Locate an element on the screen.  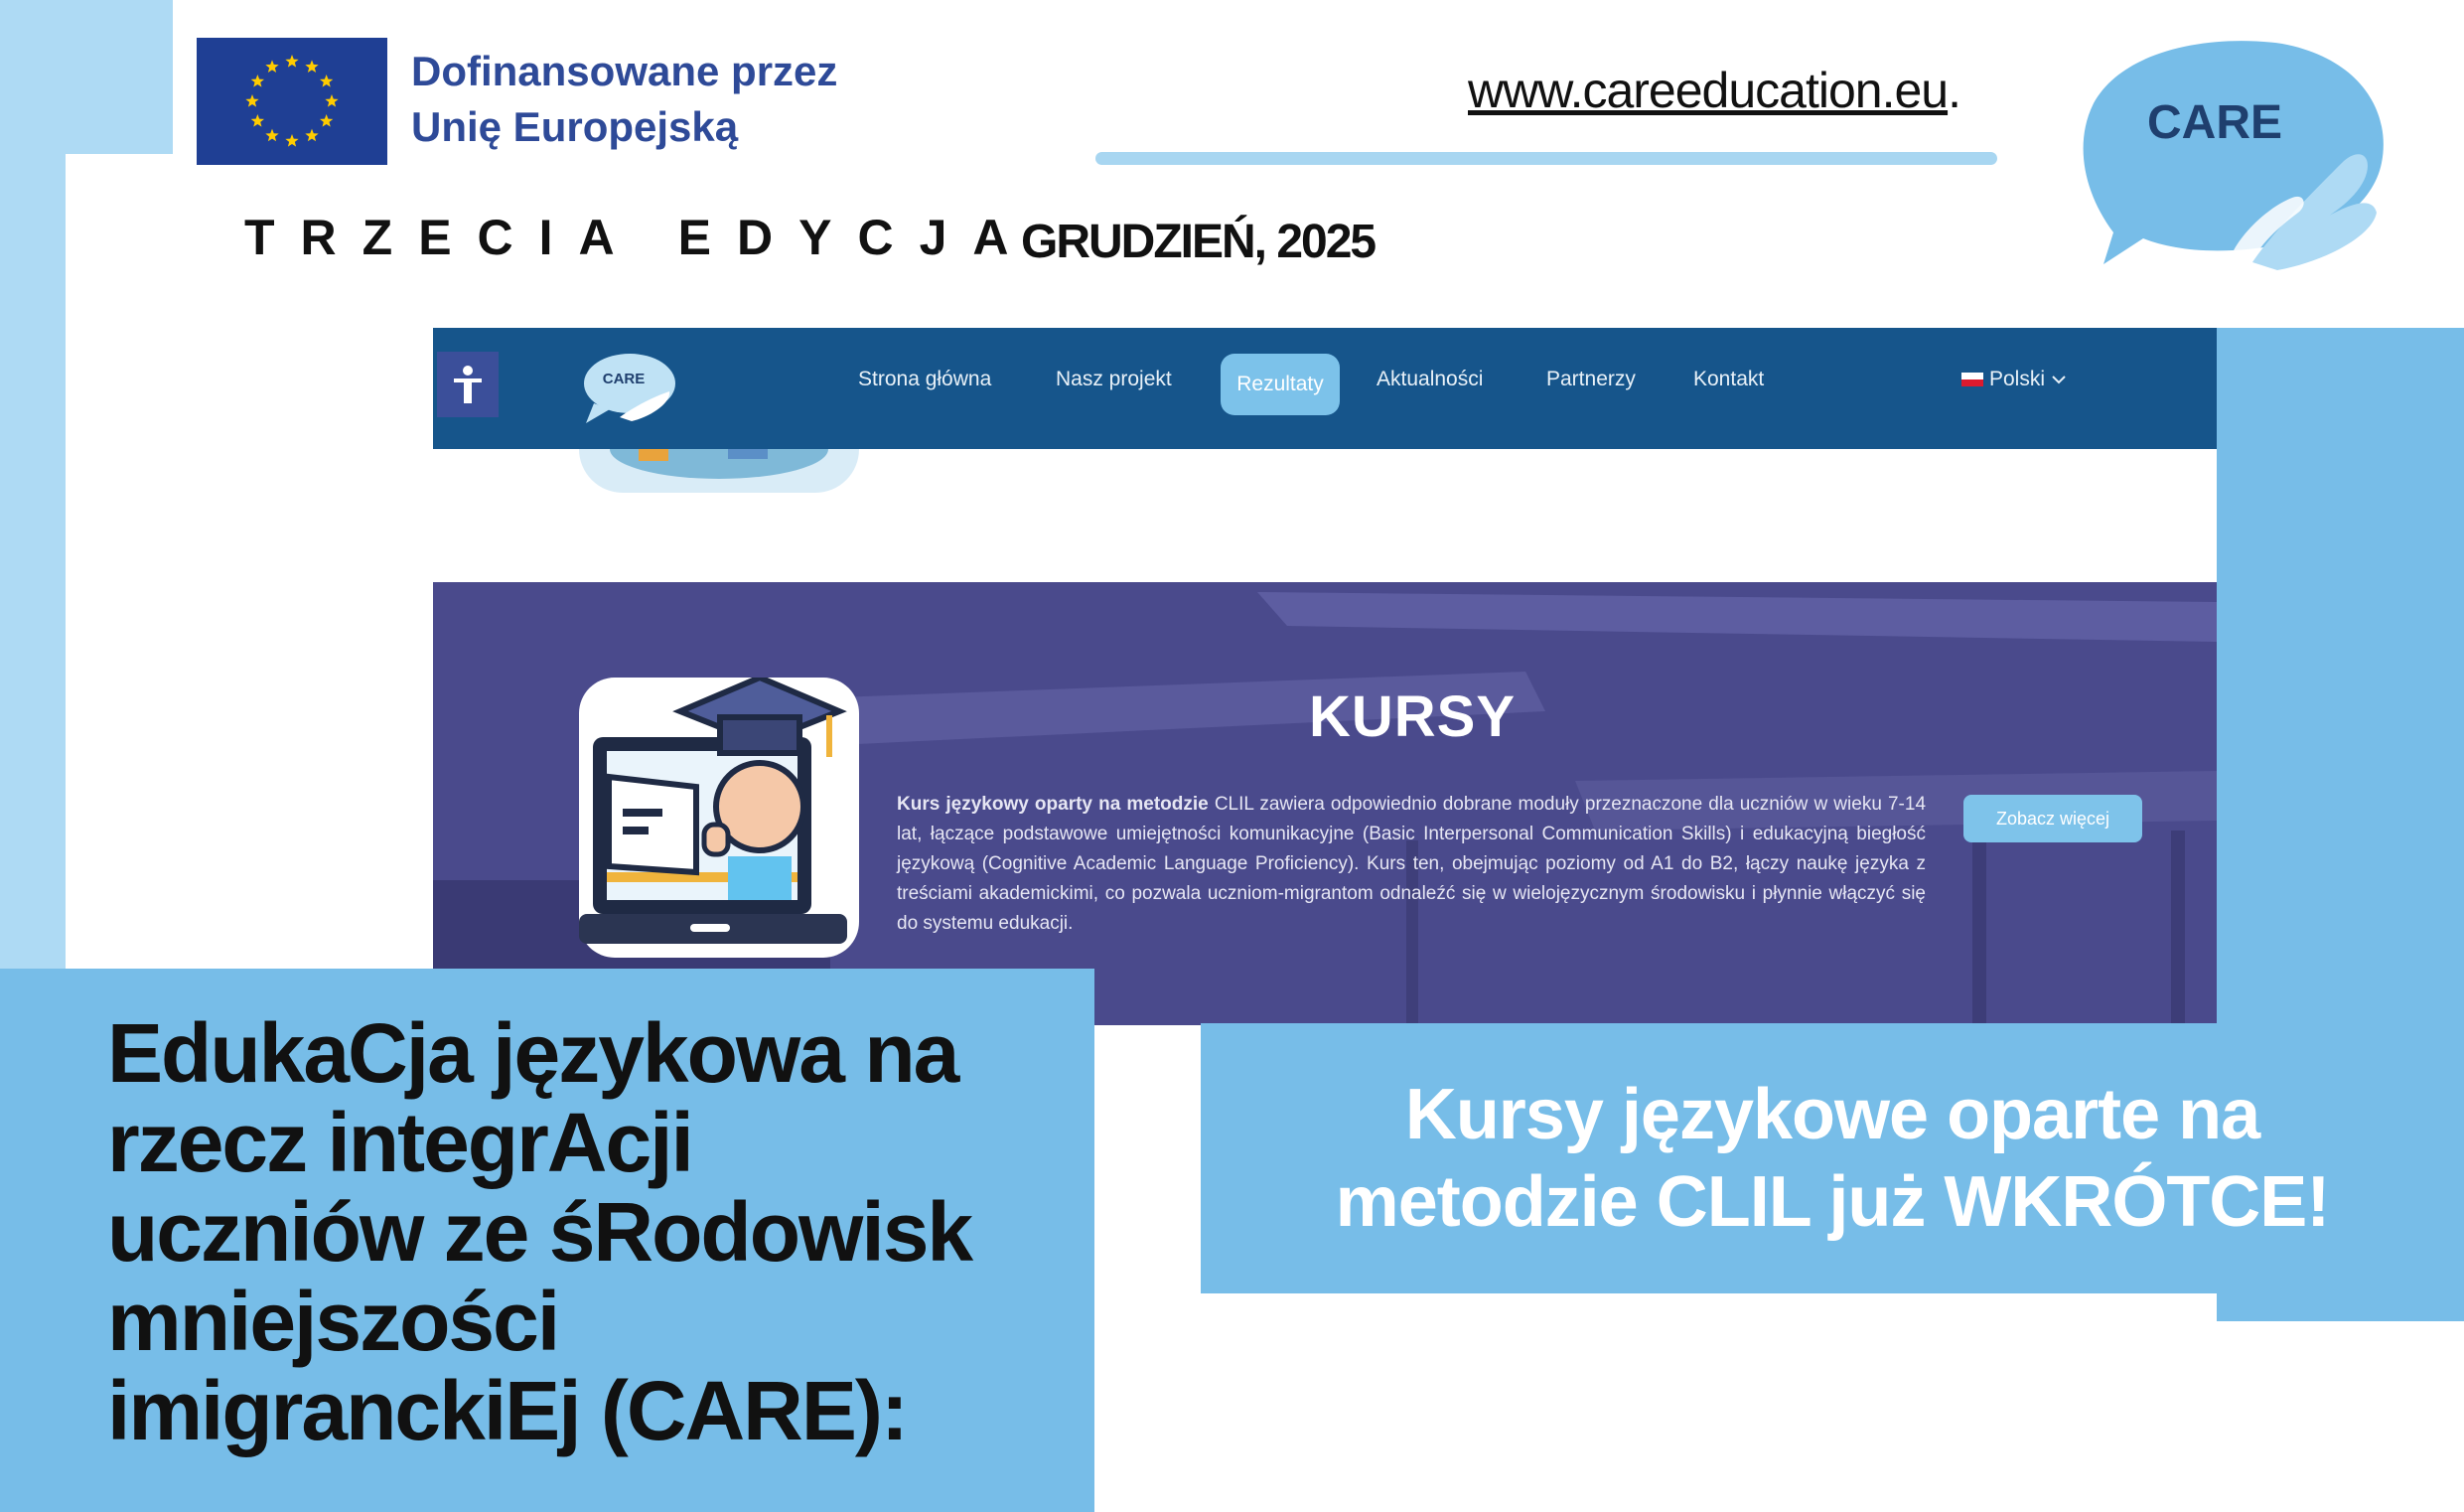
announcement-line: metodzie CLIL już WKRÓTCE! is located at coordinates (1833, 1202).